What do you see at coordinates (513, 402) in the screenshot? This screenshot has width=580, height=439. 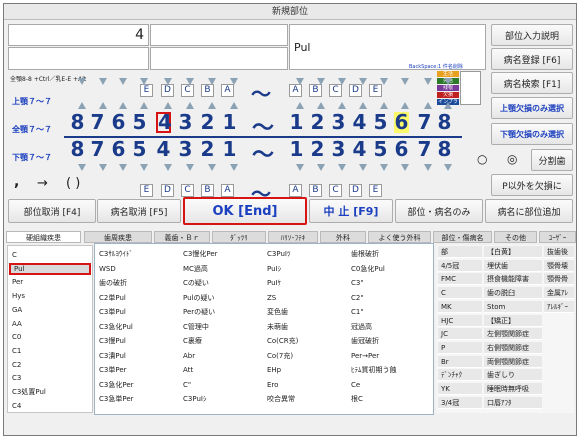 I see `right_col2-item: 口唇ｱﾌﾀ` at bounding box center [513, 402].